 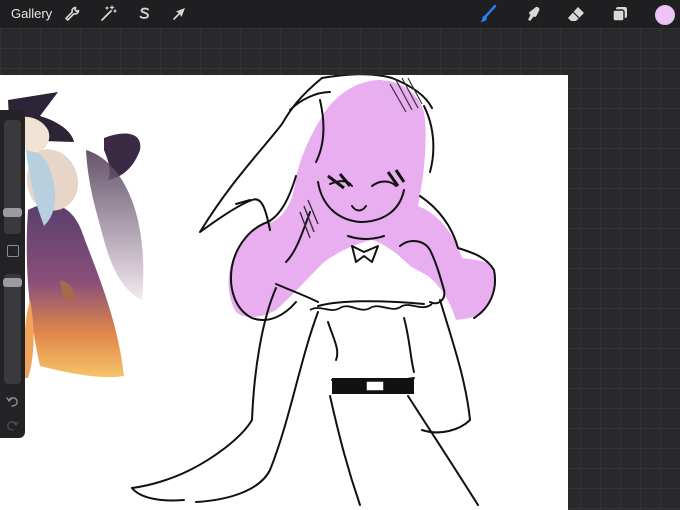 What do you see at coordinates (375, 386) in the screenshot?
I see `belt-buckle` at bounding box center [375, 386].